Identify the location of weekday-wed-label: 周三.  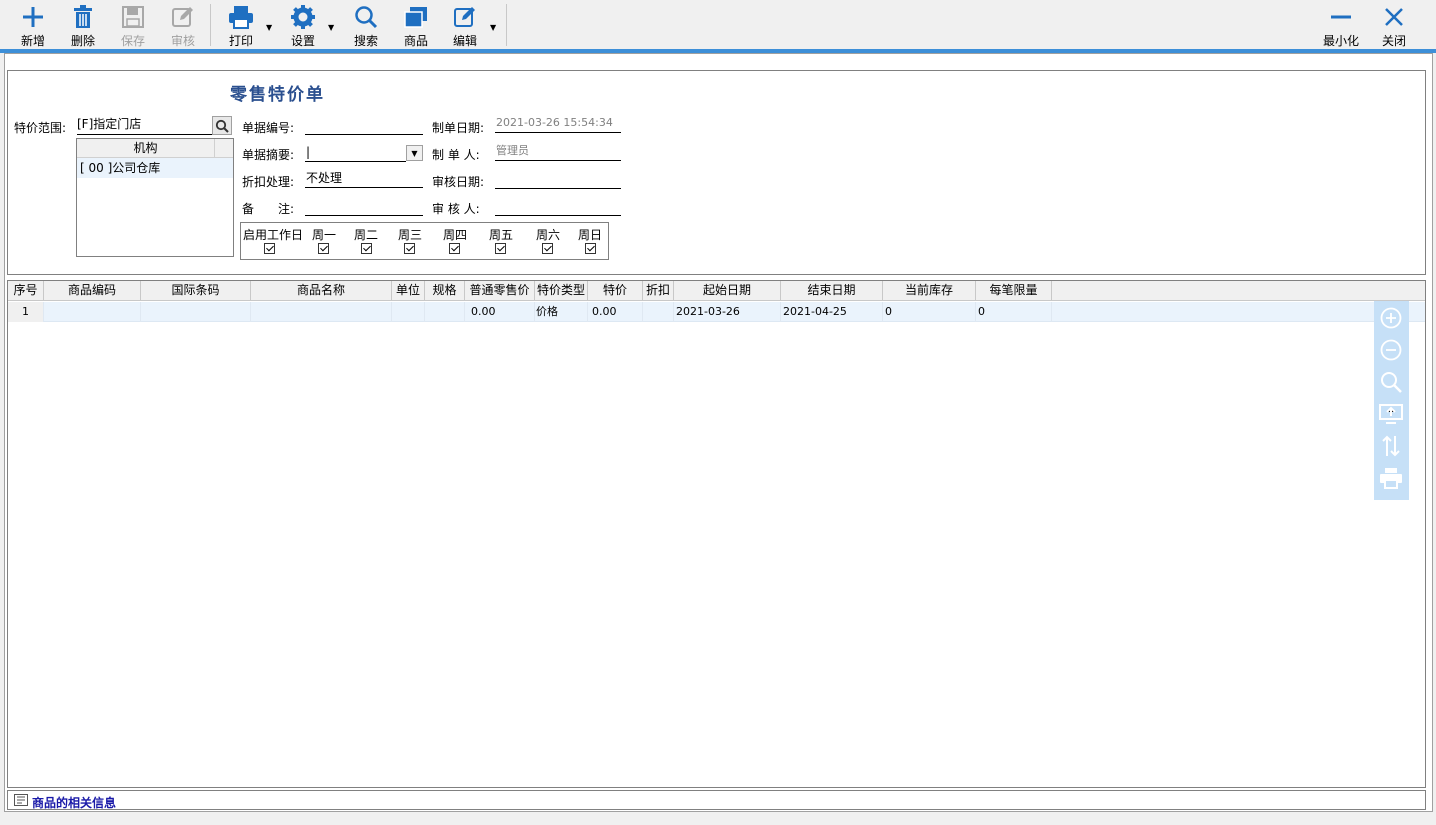
(410, 235).